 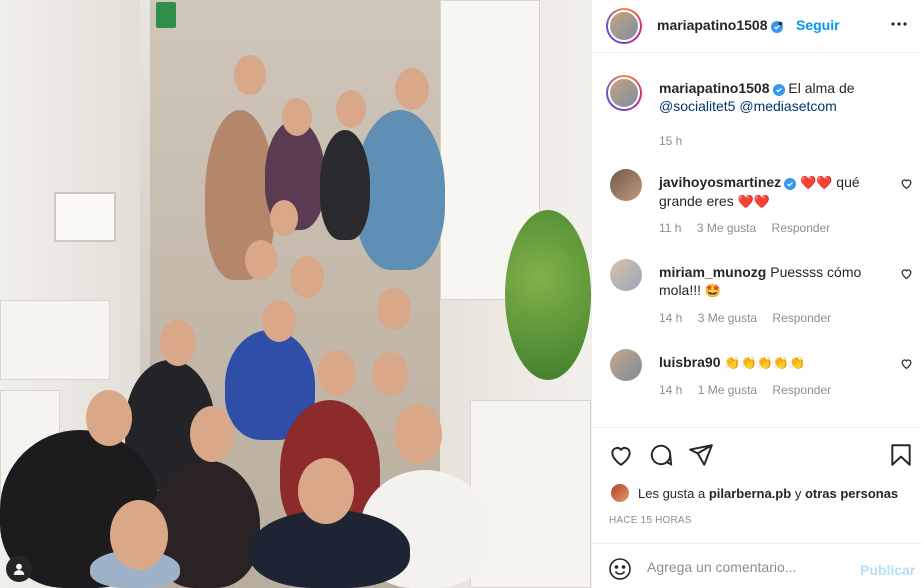 What do you see at coordinates (689, 362) in the screenshot?
I see `comment-username: luisbra90` at bounding box center [689, 362].